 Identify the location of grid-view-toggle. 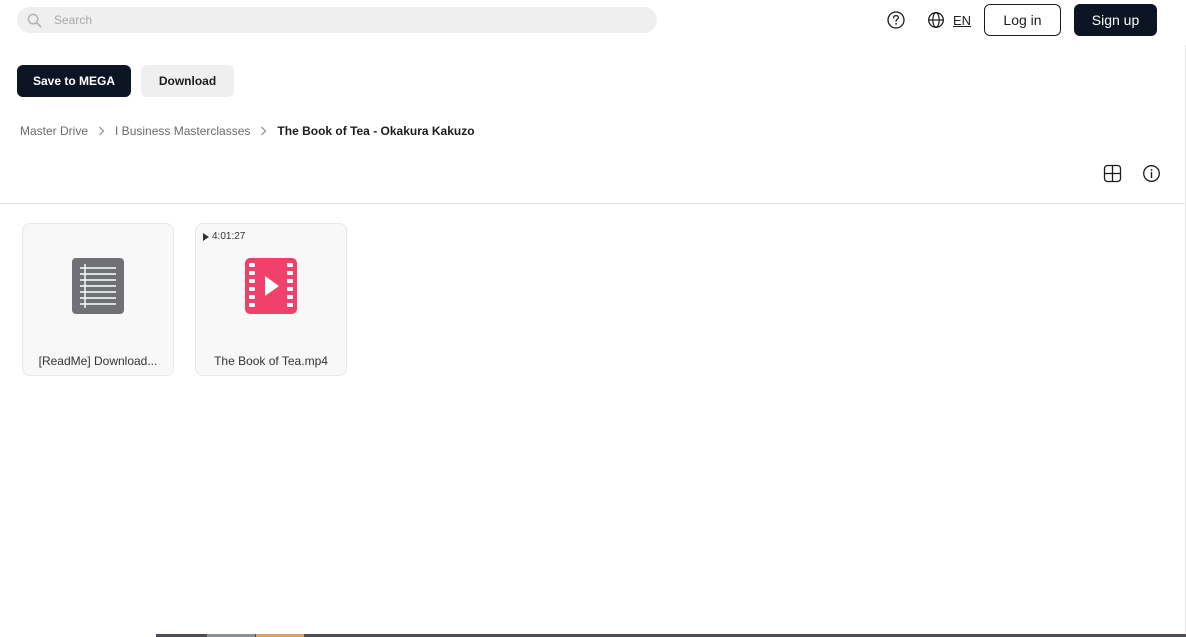
(1112, 173).